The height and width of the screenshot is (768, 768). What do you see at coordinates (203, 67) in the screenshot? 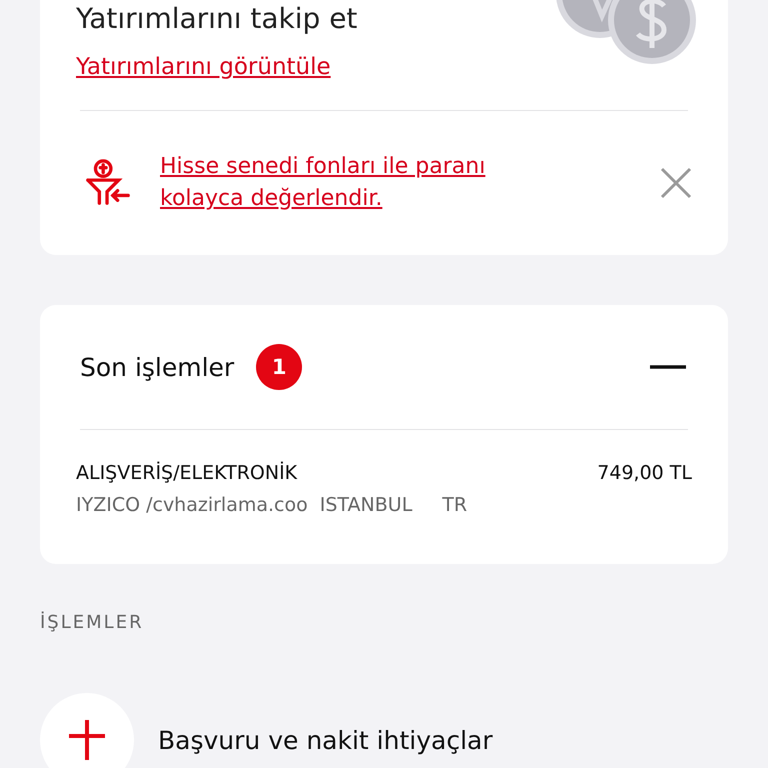
I see `view-investments-link: Yatırımlarını görüntüle` at bounding box center [203, 67].